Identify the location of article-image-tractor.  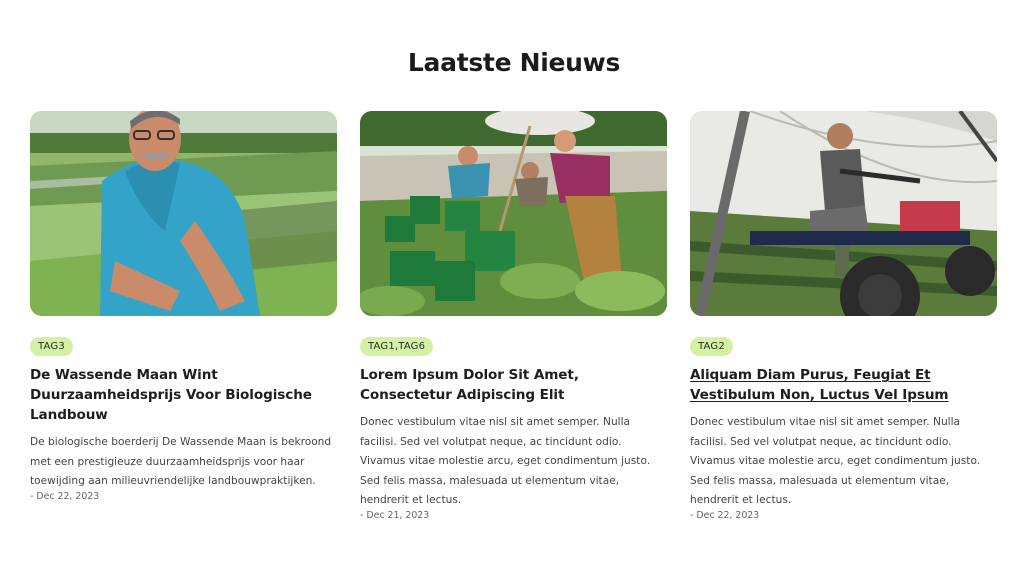
(843, 213).